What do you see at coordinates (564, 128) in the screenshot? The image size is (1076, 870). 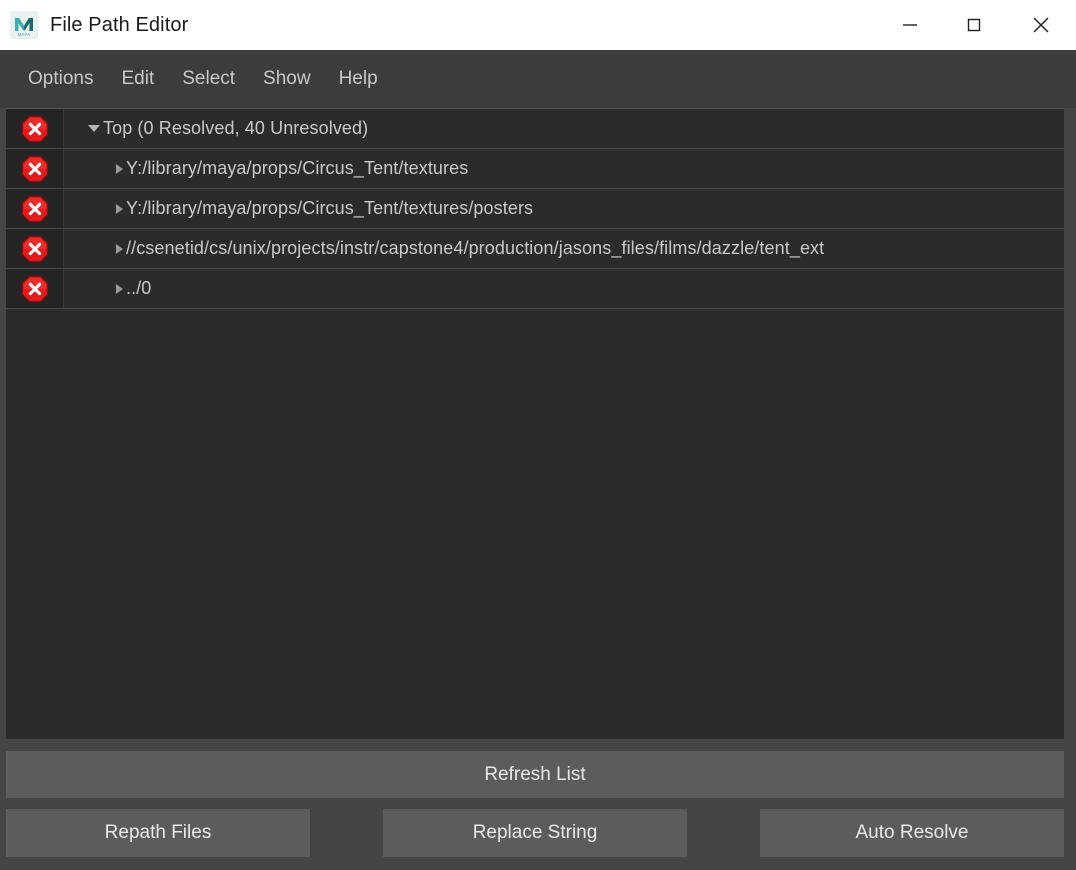 I see `row-content: Top (0 Resolved, 40 Unresolved)` at bounding box center [564, 128].